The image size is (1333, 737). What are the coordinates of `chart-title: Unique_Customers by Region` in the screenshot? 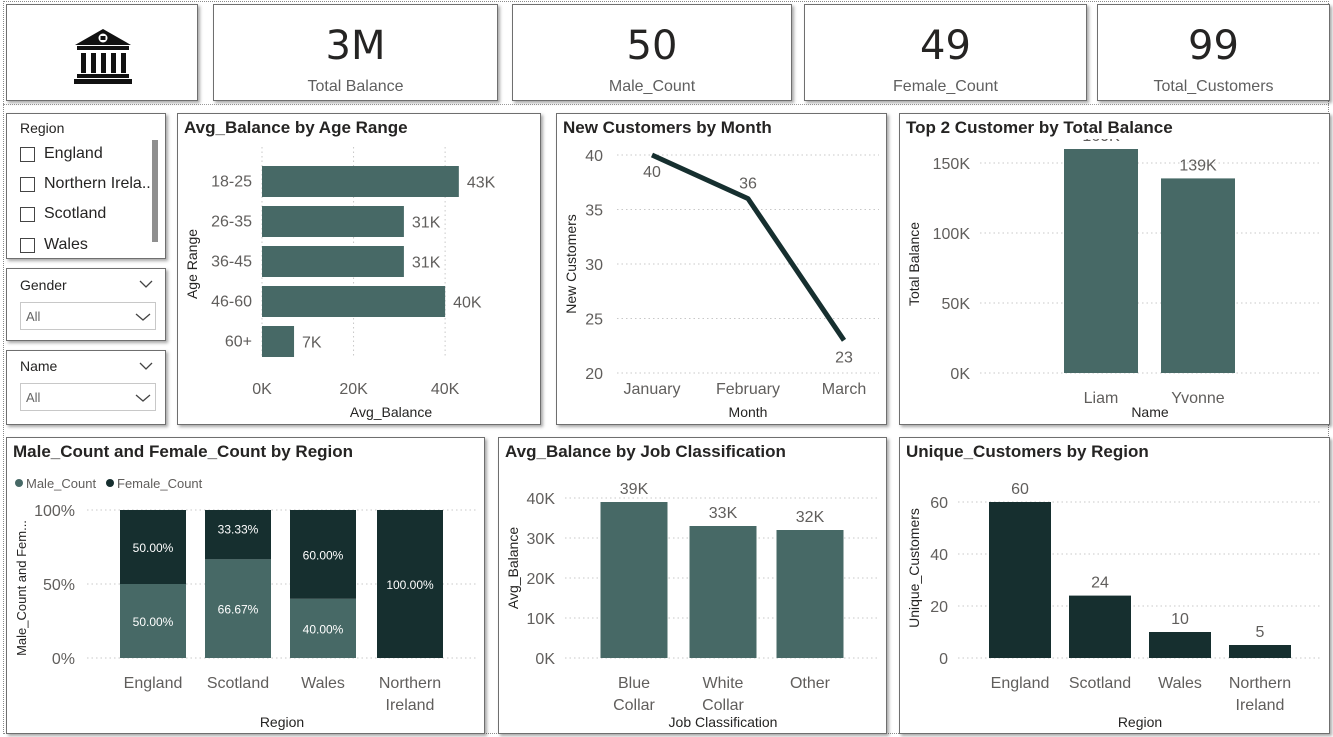 It's located at (1027, 451).